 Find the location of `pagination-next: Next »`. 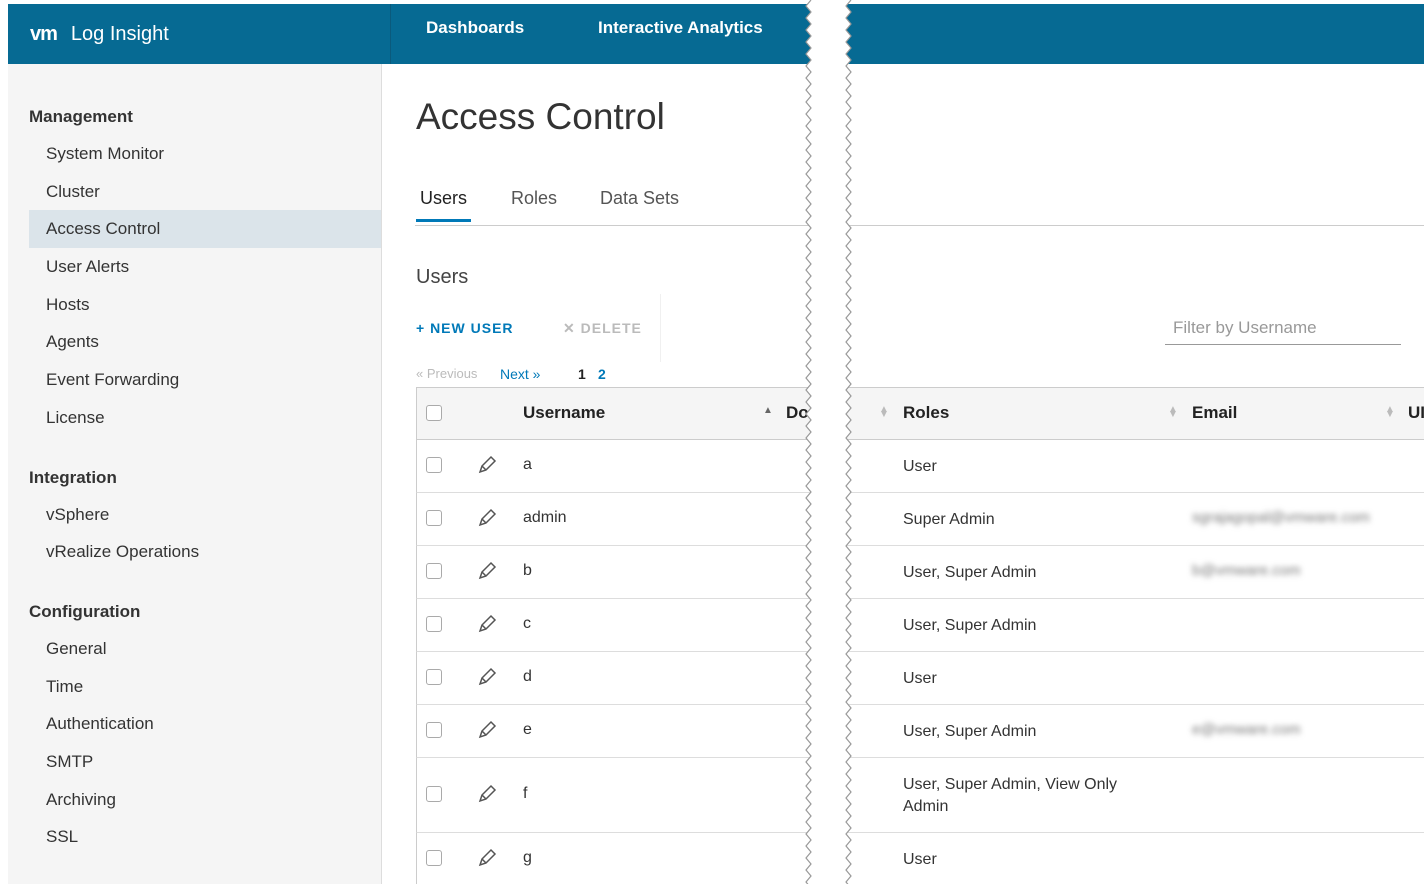

pagination-next: Next » is located at coordinates (520, 374).